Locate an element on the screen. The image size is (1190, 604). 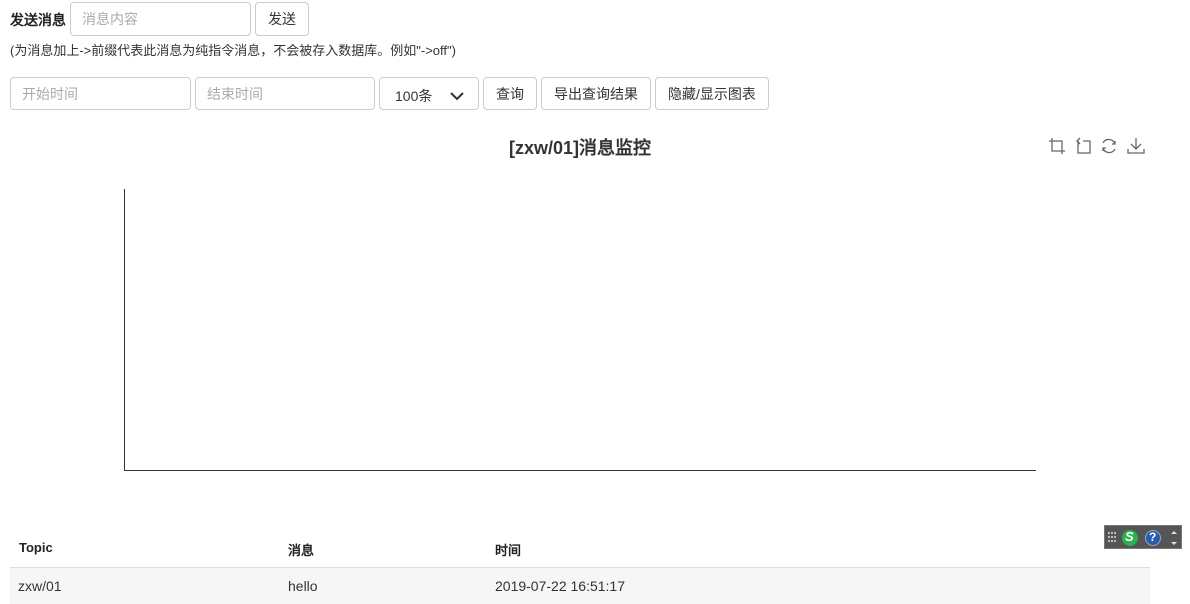
widget-s-label: S is located at coordinates (1129, 536).